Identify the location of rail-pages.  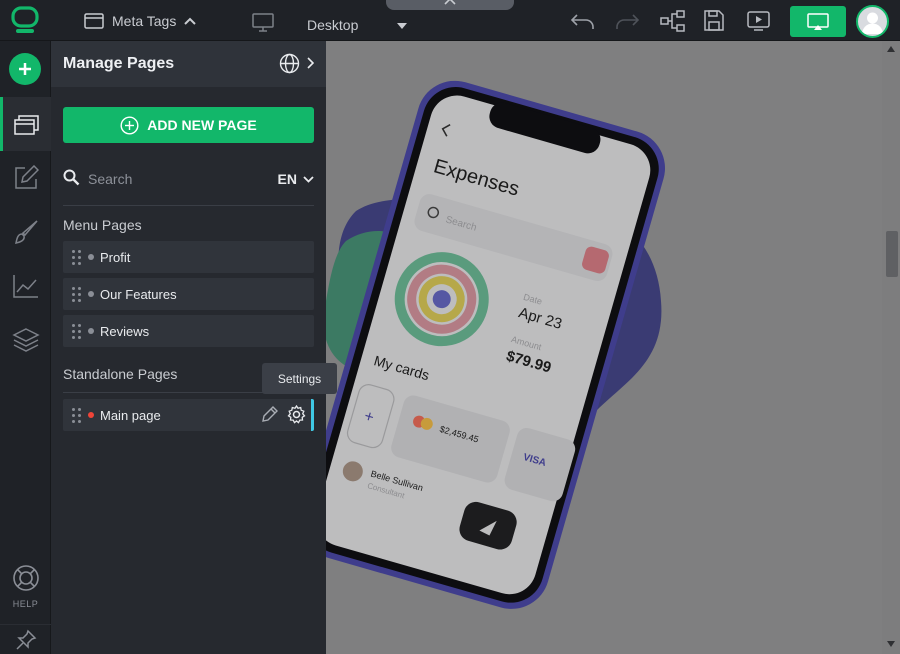
(25, 124).